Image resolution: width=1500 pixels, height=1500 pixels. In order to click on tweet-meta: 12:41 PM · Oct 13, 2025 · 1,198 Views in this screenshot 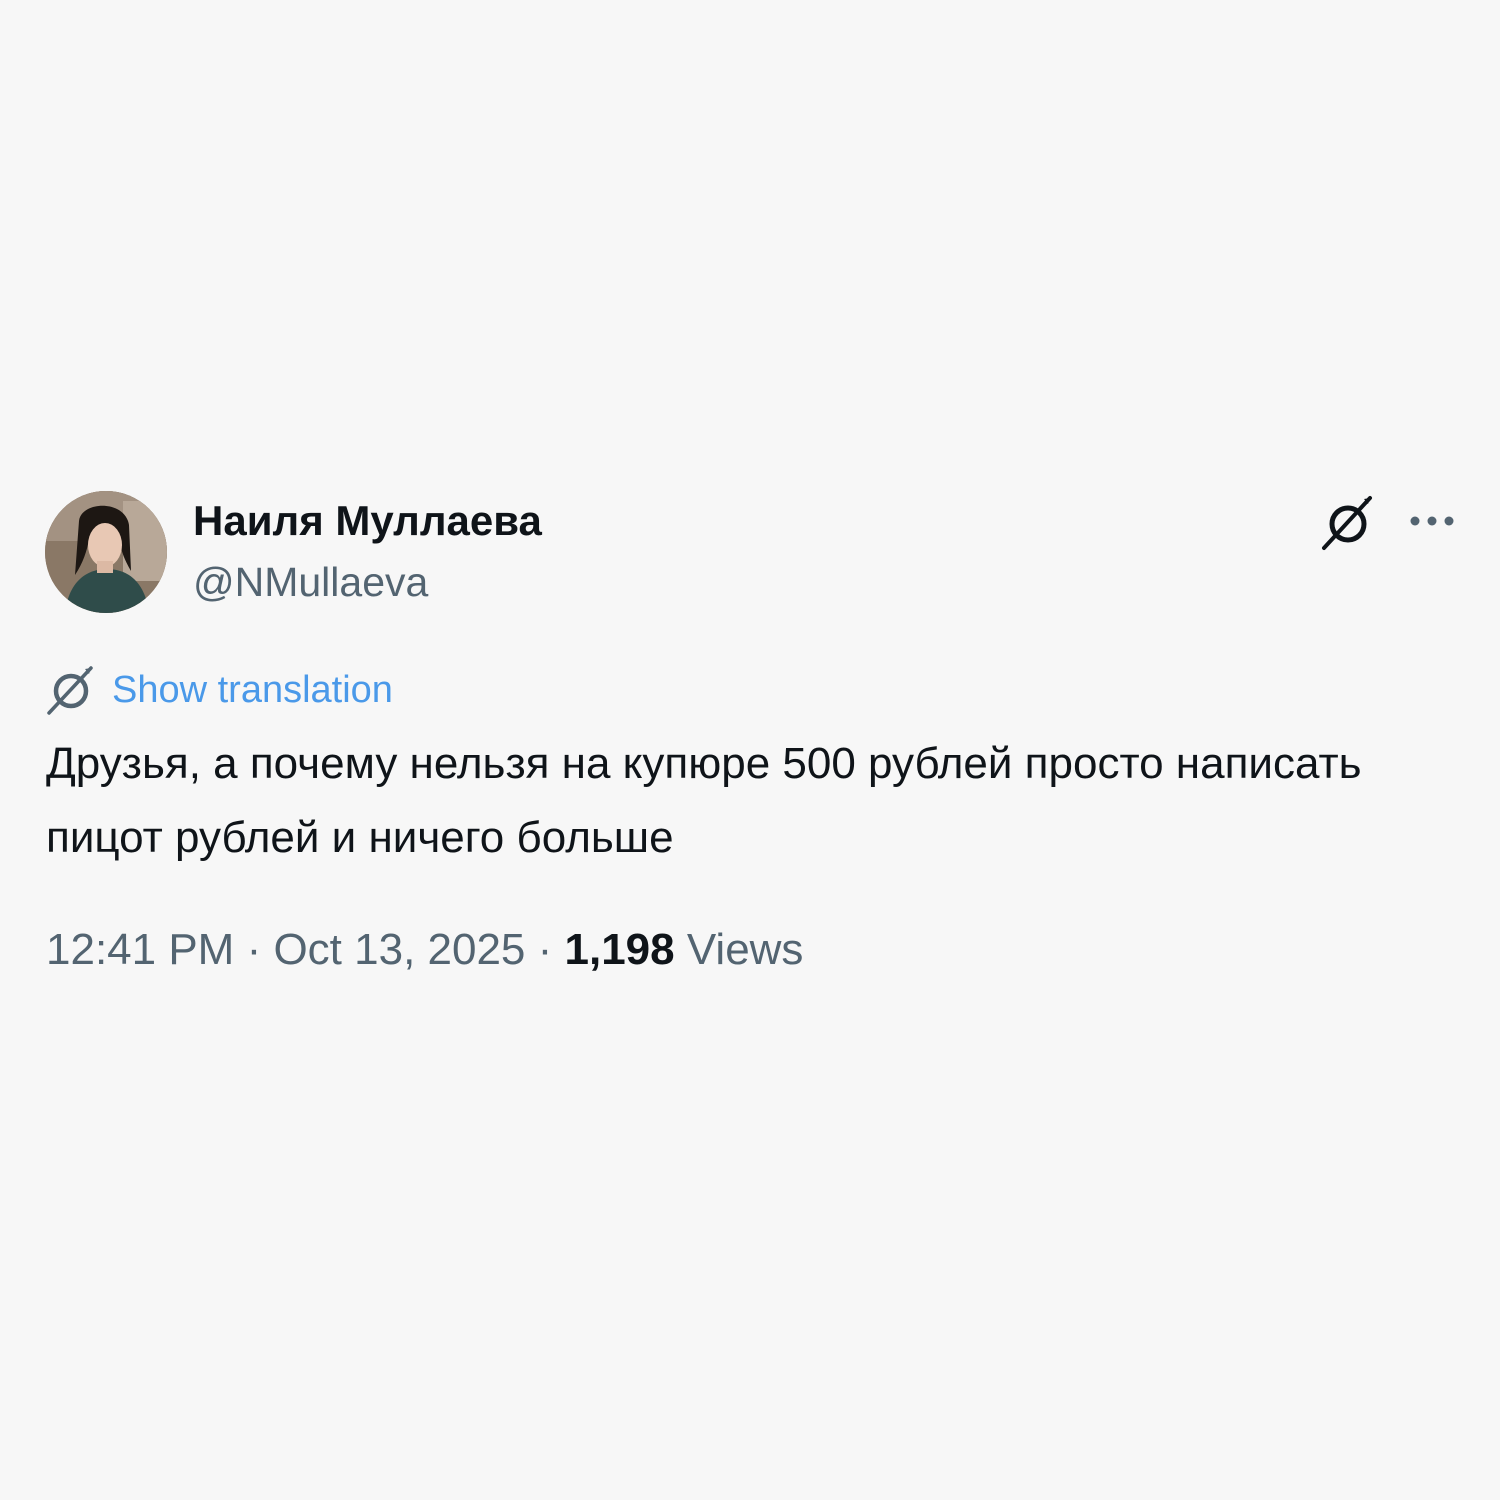, I will do `click(424, 950)`.